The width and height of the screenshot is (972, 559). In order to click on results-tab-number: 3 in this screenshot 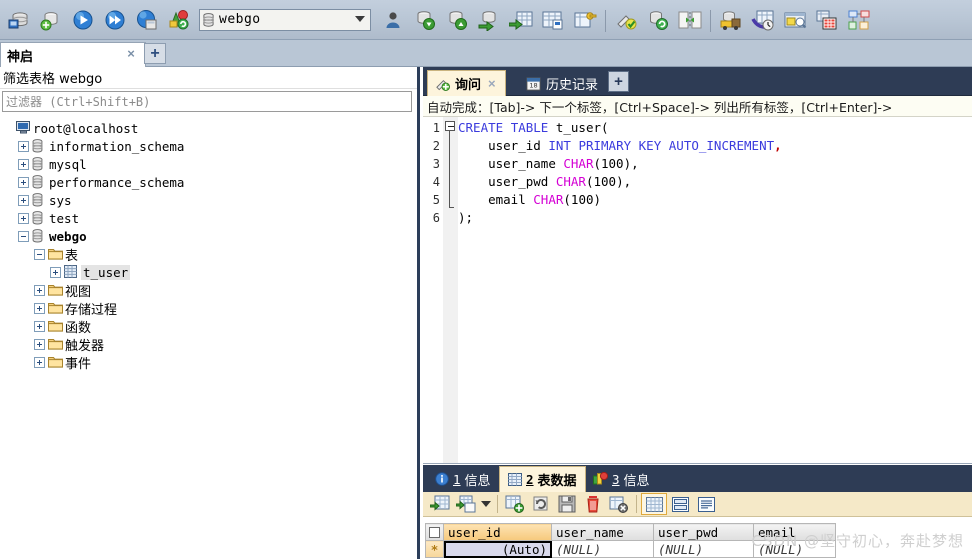, I will do `click(616, 479)`.